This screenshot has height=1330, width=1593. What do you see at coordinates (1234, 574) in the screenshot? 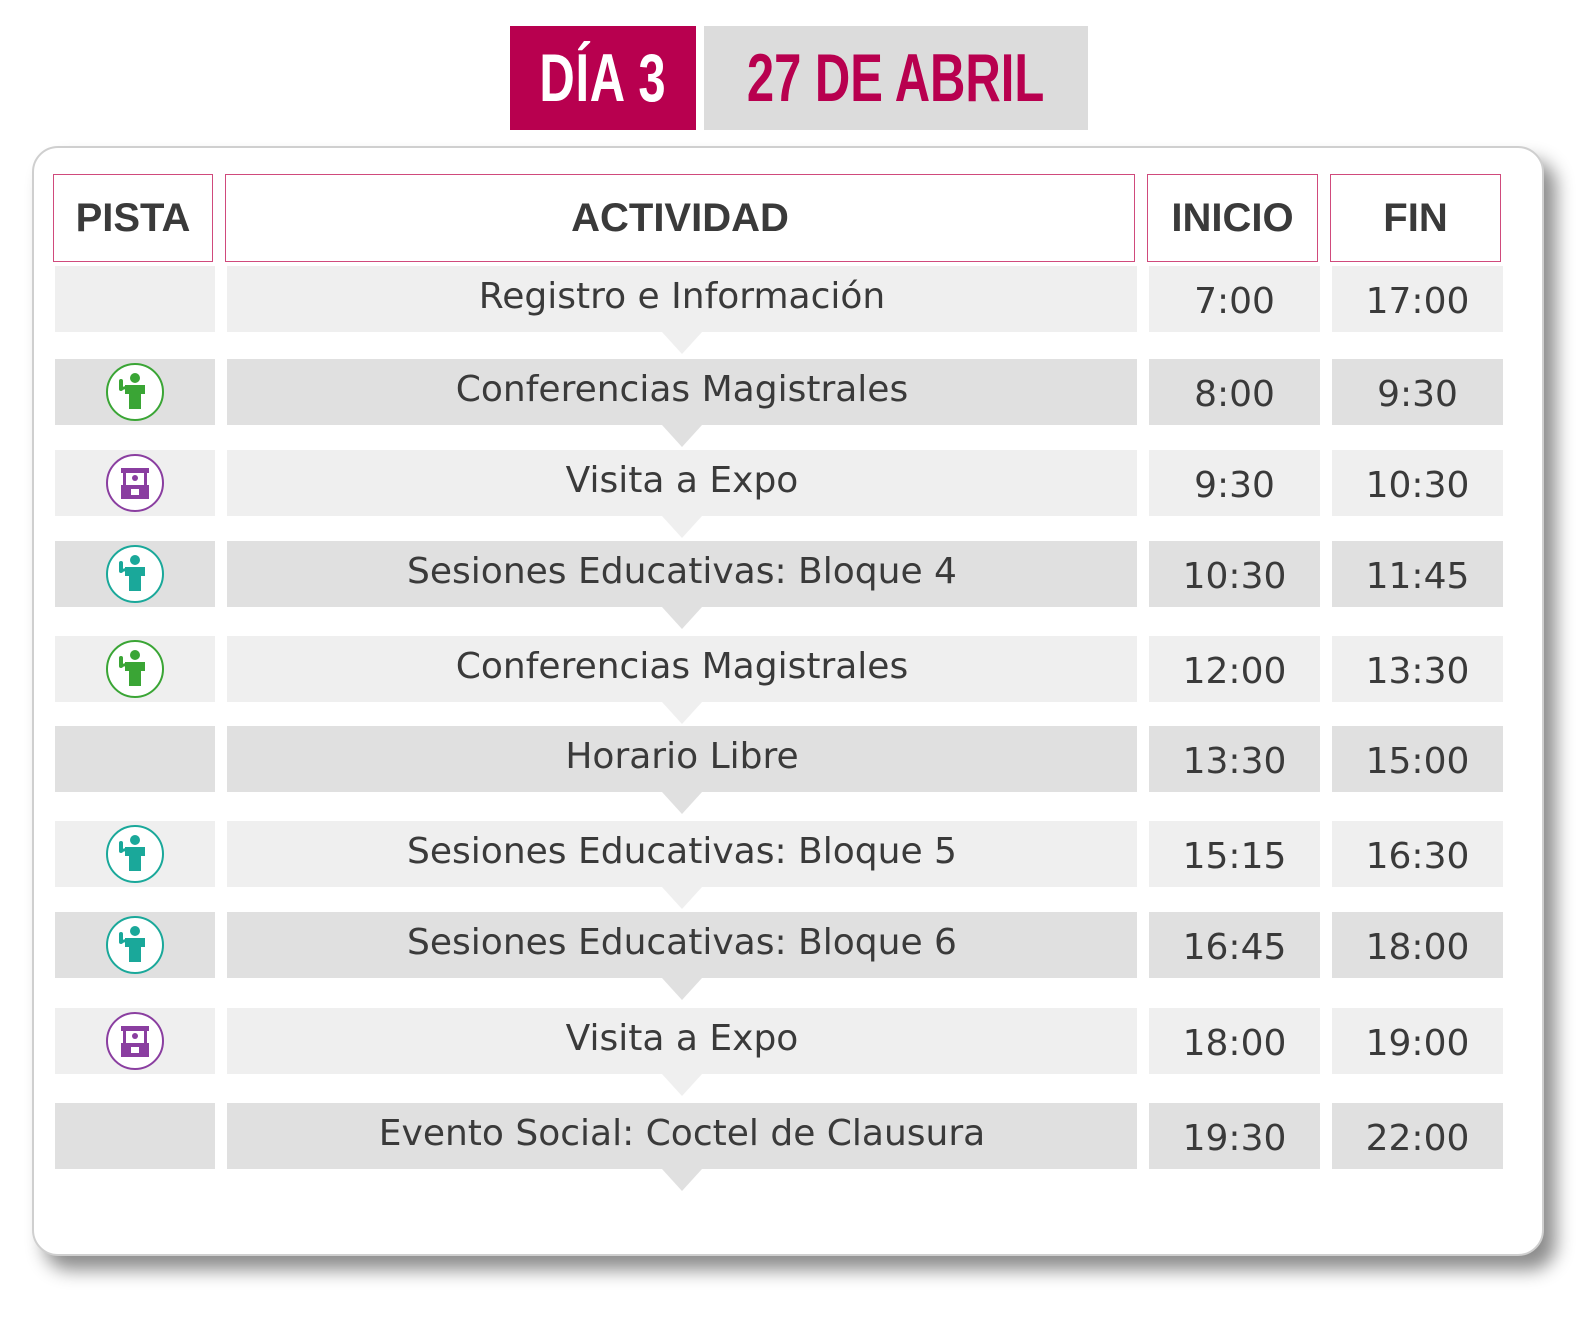
I see `start-time-cell: 10:30` at bounding box center [1234, 574].